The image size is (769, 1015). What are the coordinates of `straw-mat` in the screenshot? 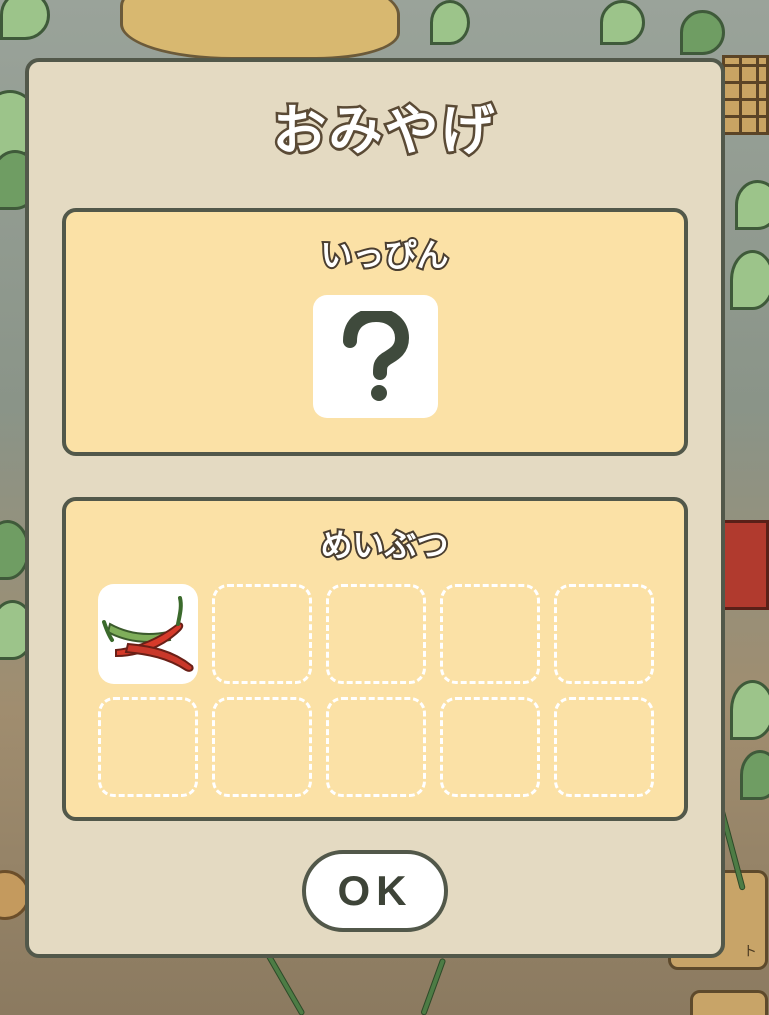 It's located at (260, 30).